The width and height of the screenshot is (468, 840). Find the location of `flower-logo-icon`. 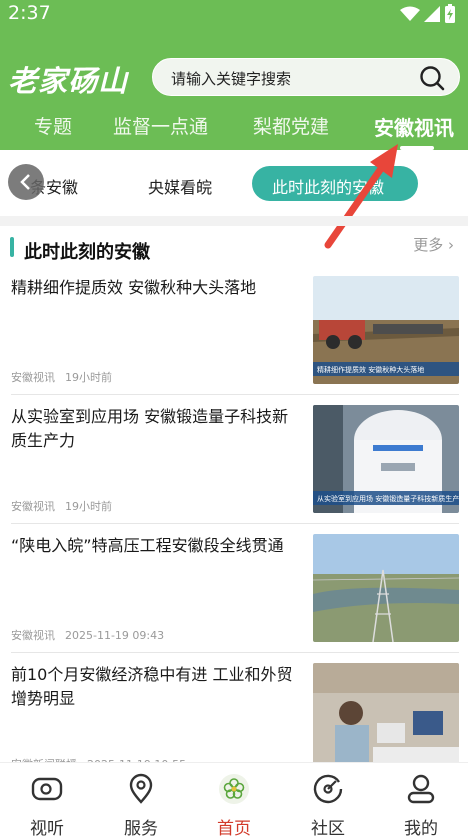

flower-logo-icon is located at coordinates (234, 789).